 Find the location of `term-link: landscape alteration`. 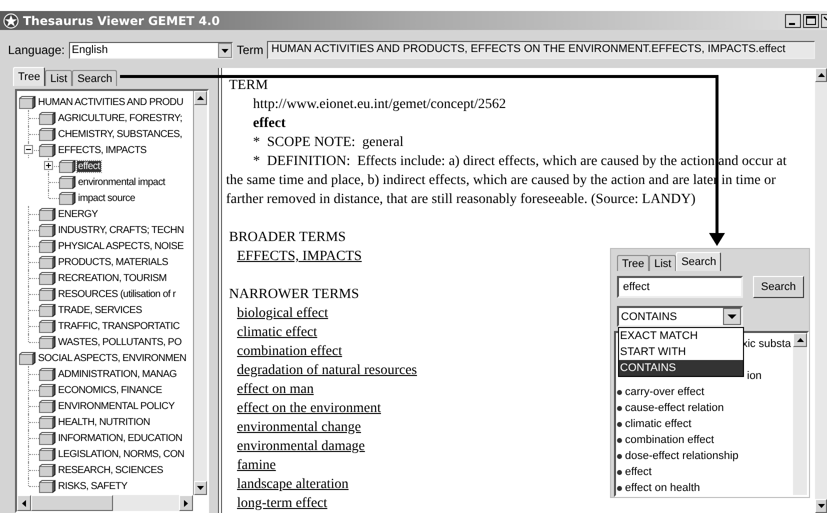

term-link: landscape alteration is located at coordinates (293, 484).